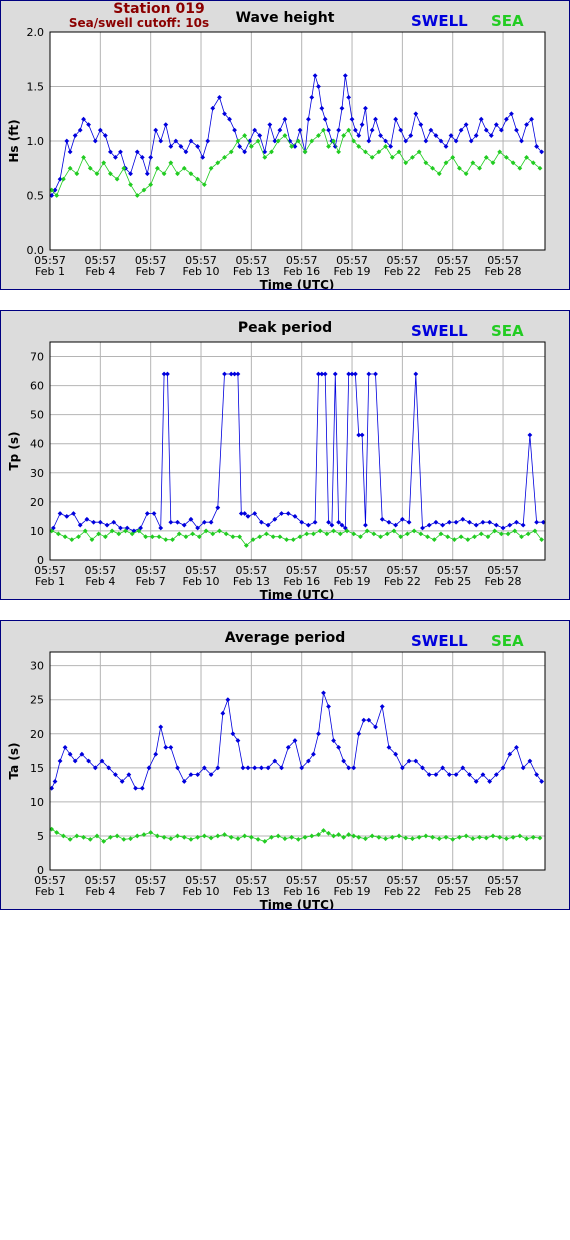 The image size is (570, 1240). Describe the element at coordinates (40, 836) in the screenshot. I see `y-tick-label: 5` at that location.